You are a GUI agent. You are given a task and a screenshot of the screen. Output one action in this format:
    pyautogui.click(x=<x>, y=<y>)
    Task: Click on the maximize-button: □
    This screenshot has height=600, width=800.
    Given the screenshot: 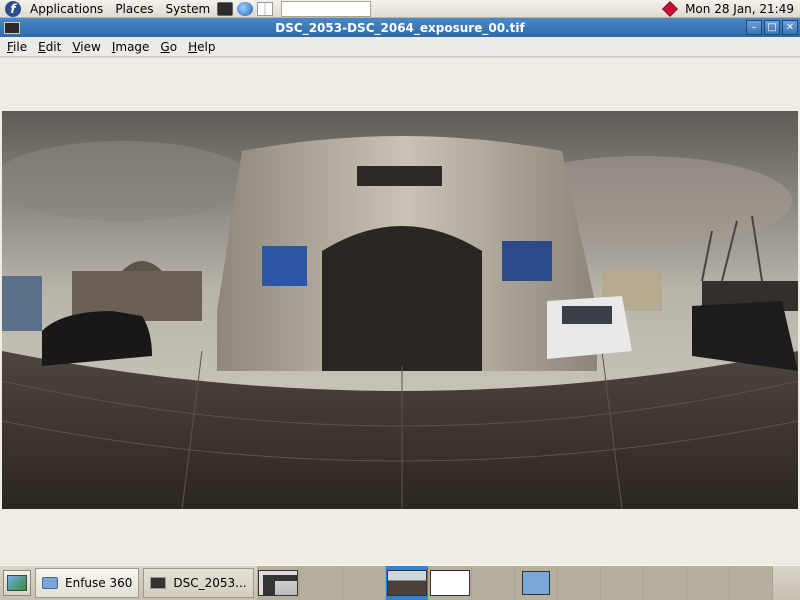 What is the action you would take?
    pyautogui.click(x=772, y=27)
    